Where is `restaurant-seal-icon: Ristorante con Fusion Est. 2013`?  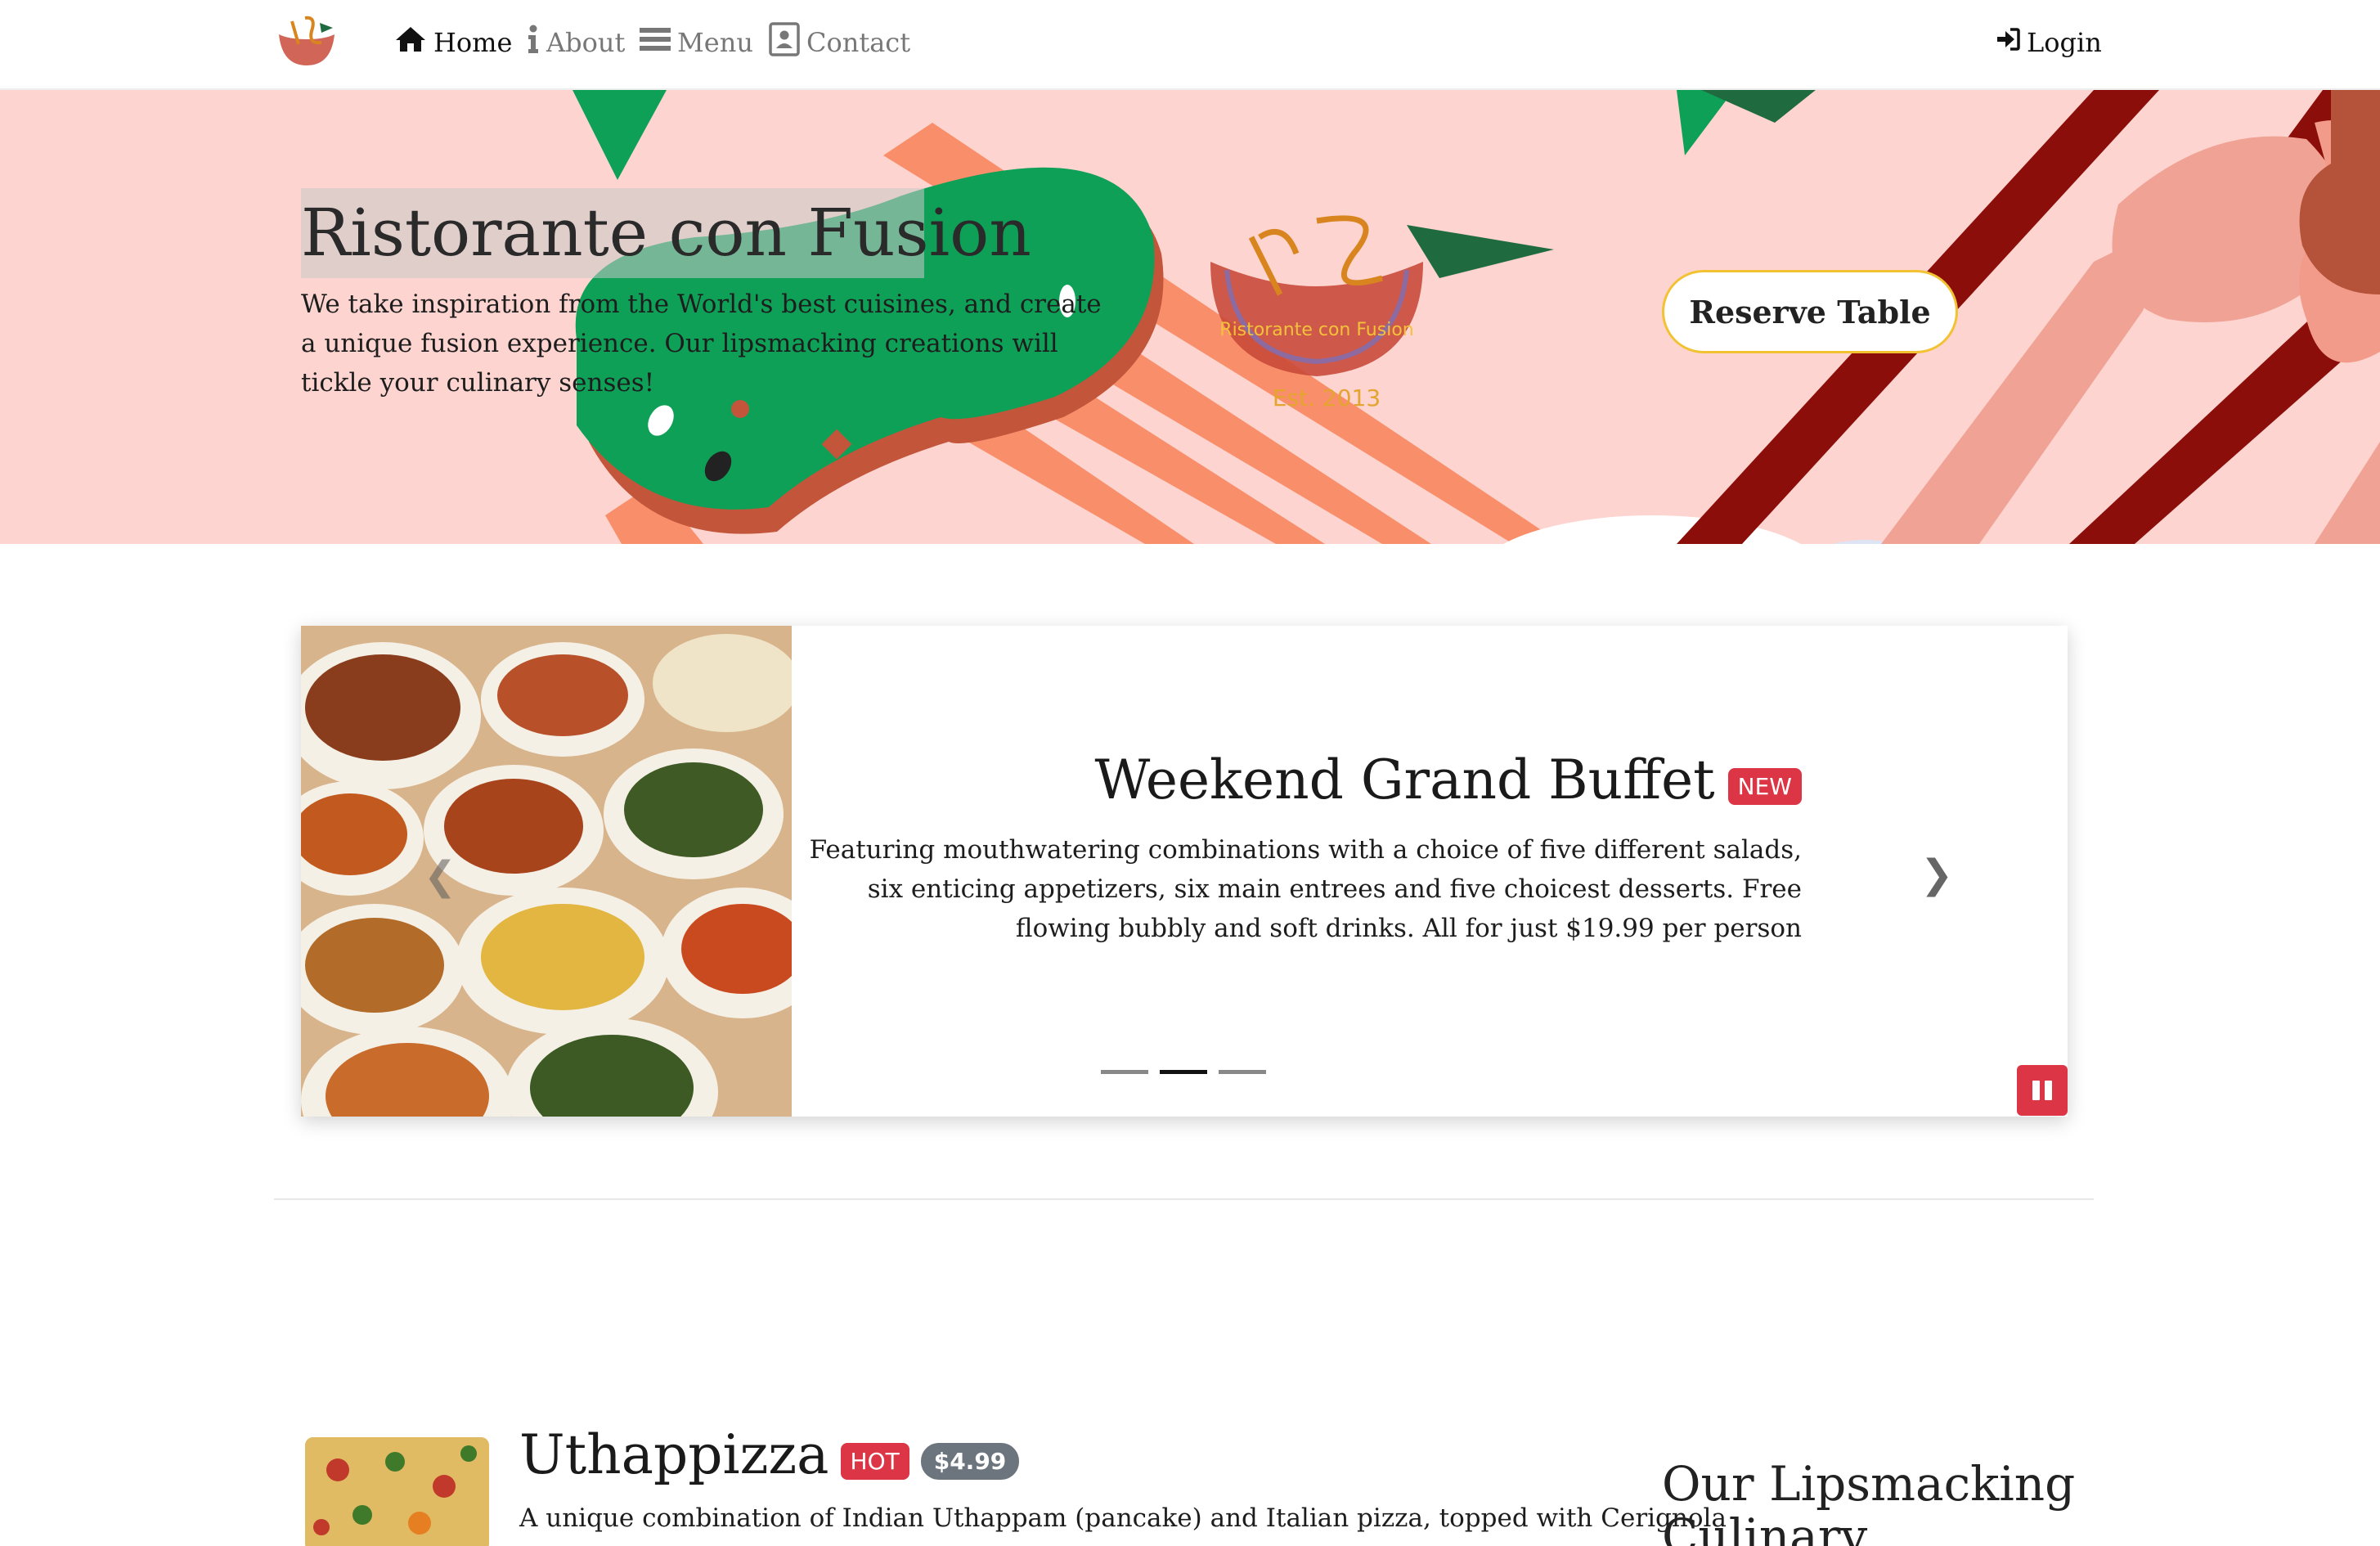
restaurant-seal-icon: Ristorante con Fusion Est. 2013 is located at coordinates (1316, 313).